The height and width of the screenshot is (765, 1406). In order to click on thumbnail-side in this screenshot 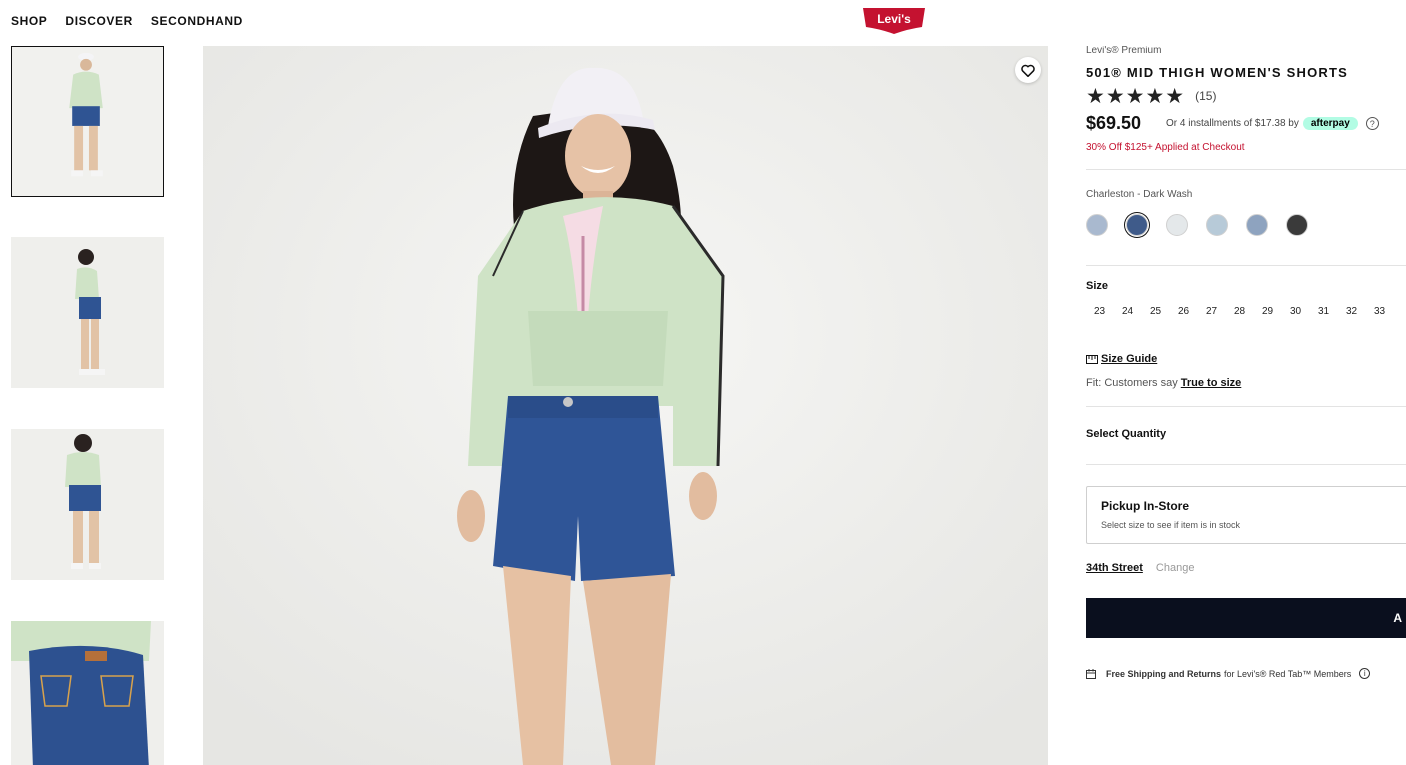, I will do `click(87, 312)`.